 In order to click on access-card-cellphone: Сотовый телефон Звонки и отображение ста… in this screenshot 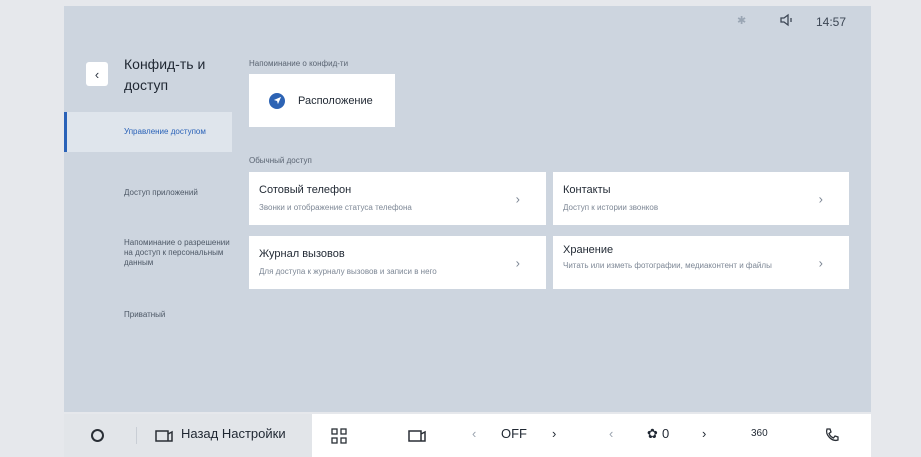, I will do `click(397, 198)`.